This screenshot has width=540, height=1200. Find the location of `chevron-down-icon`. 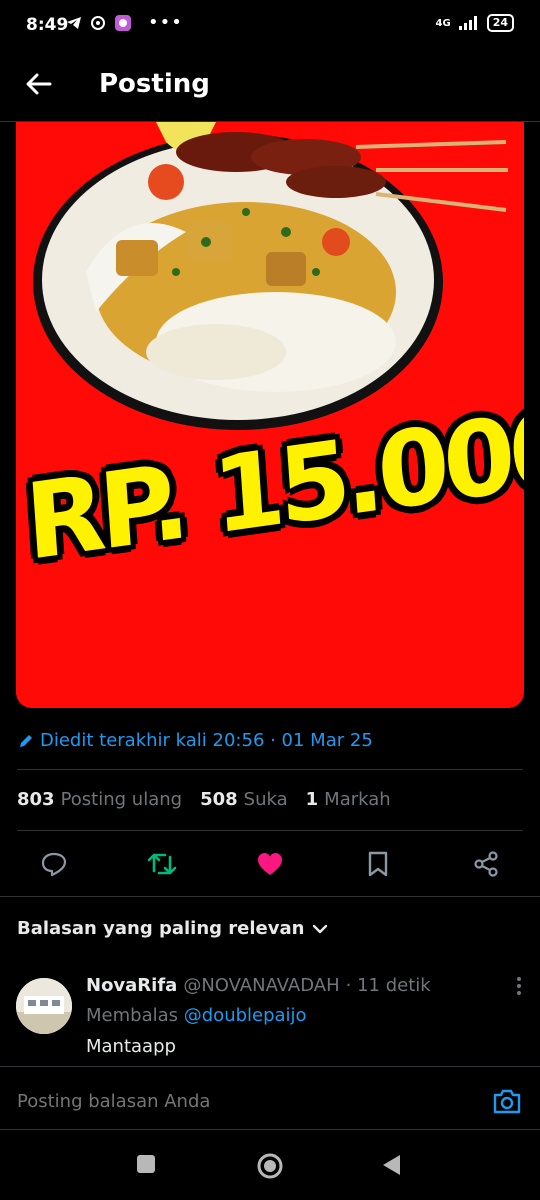

chevron-down-icon is located at coordinates (320, 928).